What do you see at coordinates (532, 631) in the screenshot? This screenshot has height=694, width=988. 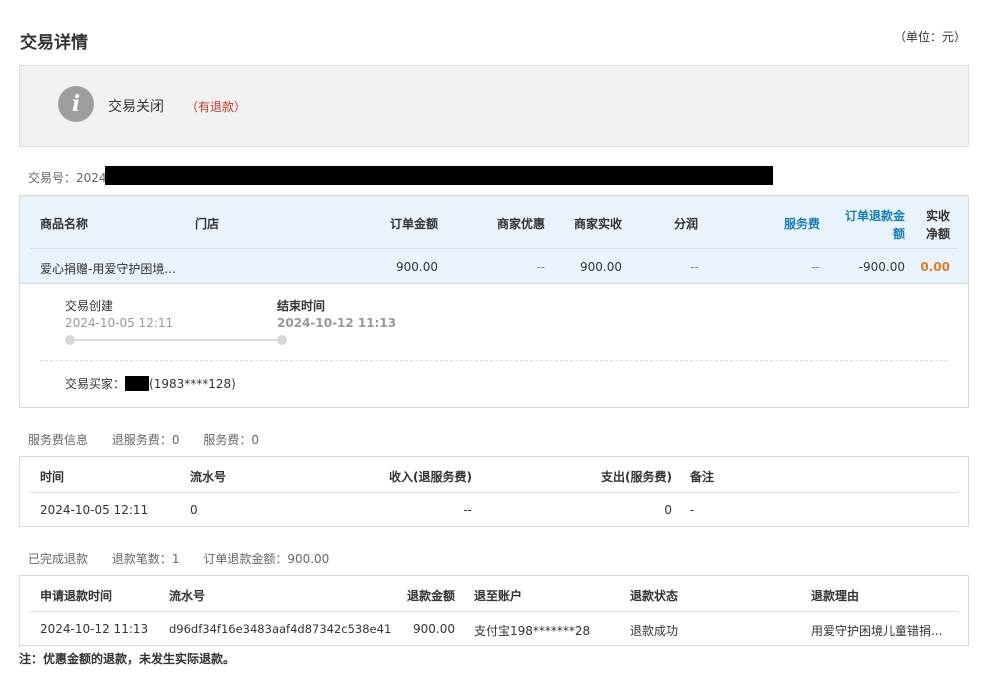 I see `rf-row-account: 支付宝198*******28` at bounding box center [532, 631].